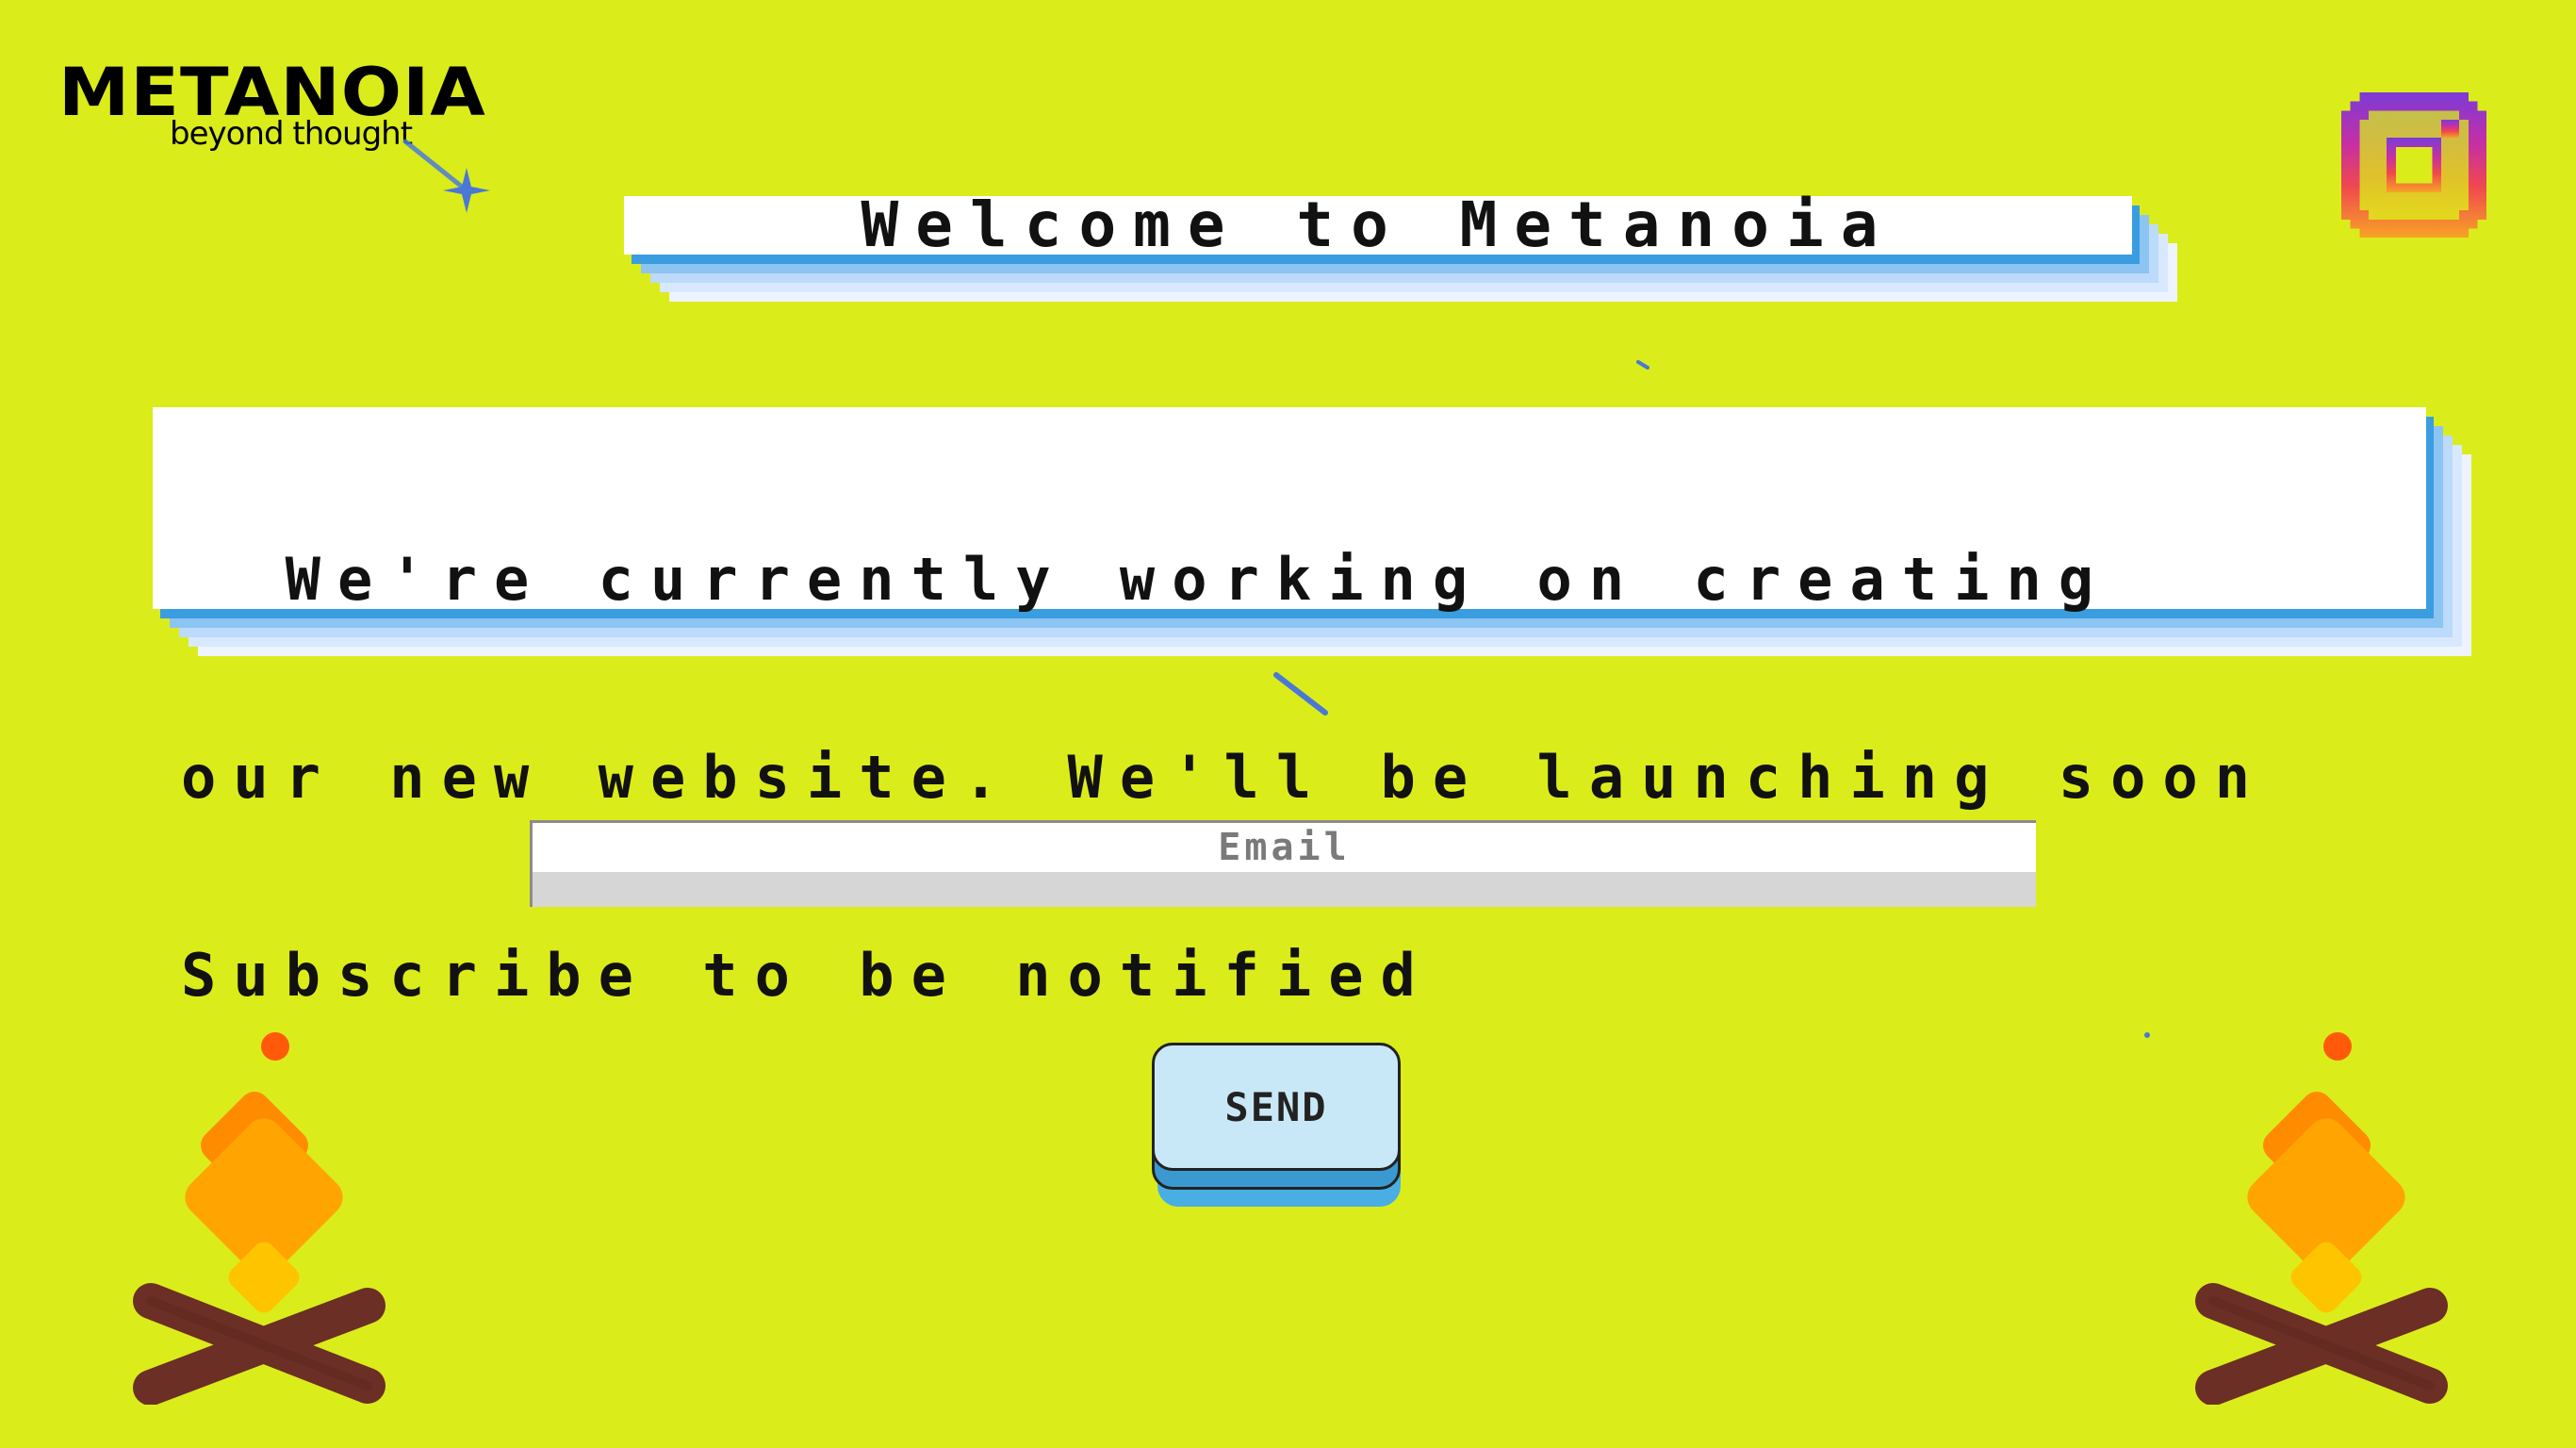  What do you see at coordinates (1276, 1107) in the screenshot?
I see `send-button: SEND` at bounding box center [1276, 1107].